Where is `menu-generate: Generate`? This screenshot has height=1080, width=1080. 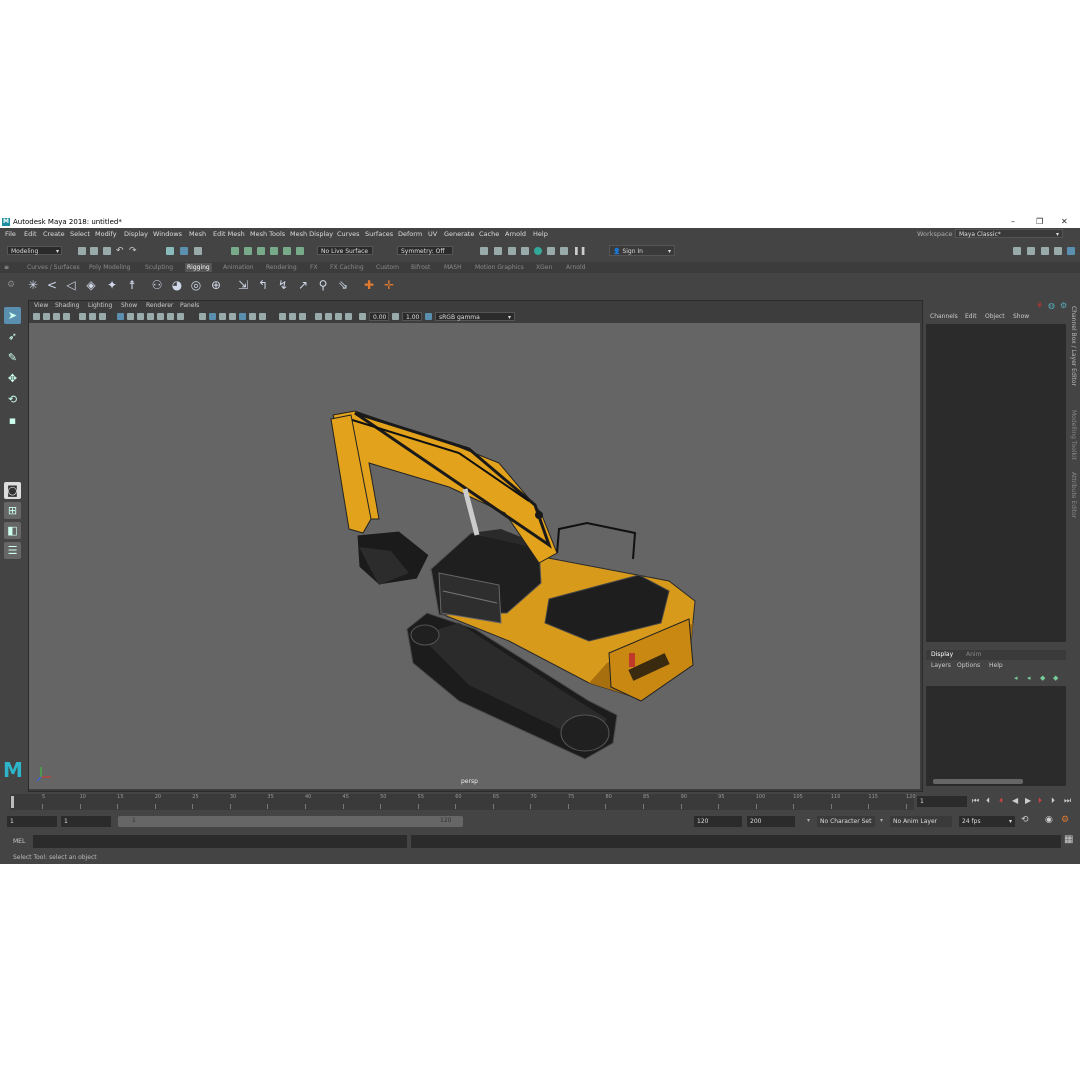
menu-generate: Generate is located at coordinates (459, 234).